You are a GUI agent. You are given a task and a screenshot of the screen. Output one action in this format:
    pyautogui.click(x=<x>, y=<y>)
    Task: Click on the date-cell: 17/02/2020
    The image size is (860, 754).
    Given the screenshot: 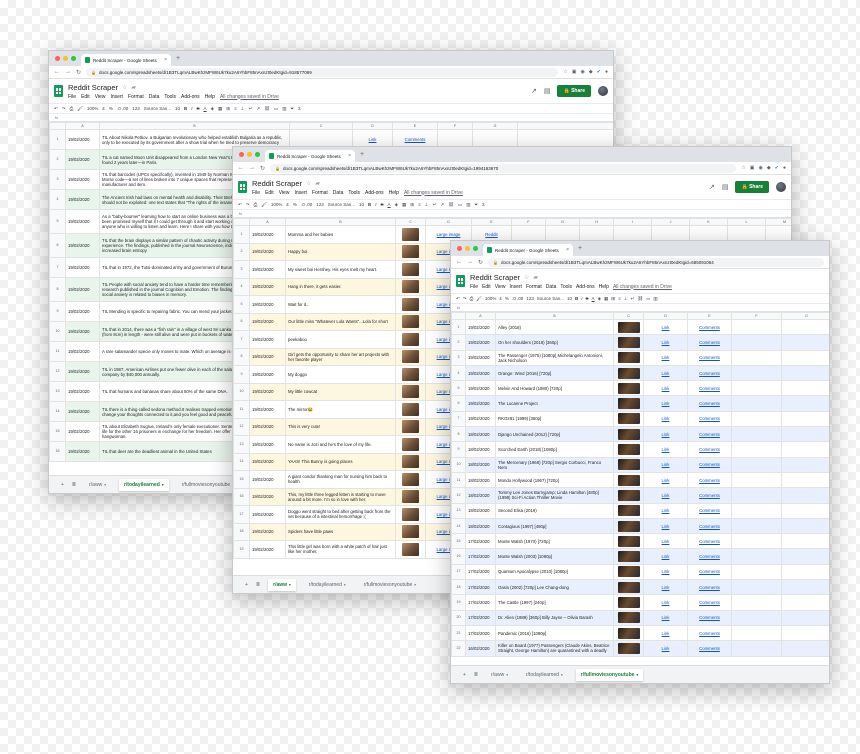 What is the action you would take?
    pyautogui.click(x=480, y=602)
    